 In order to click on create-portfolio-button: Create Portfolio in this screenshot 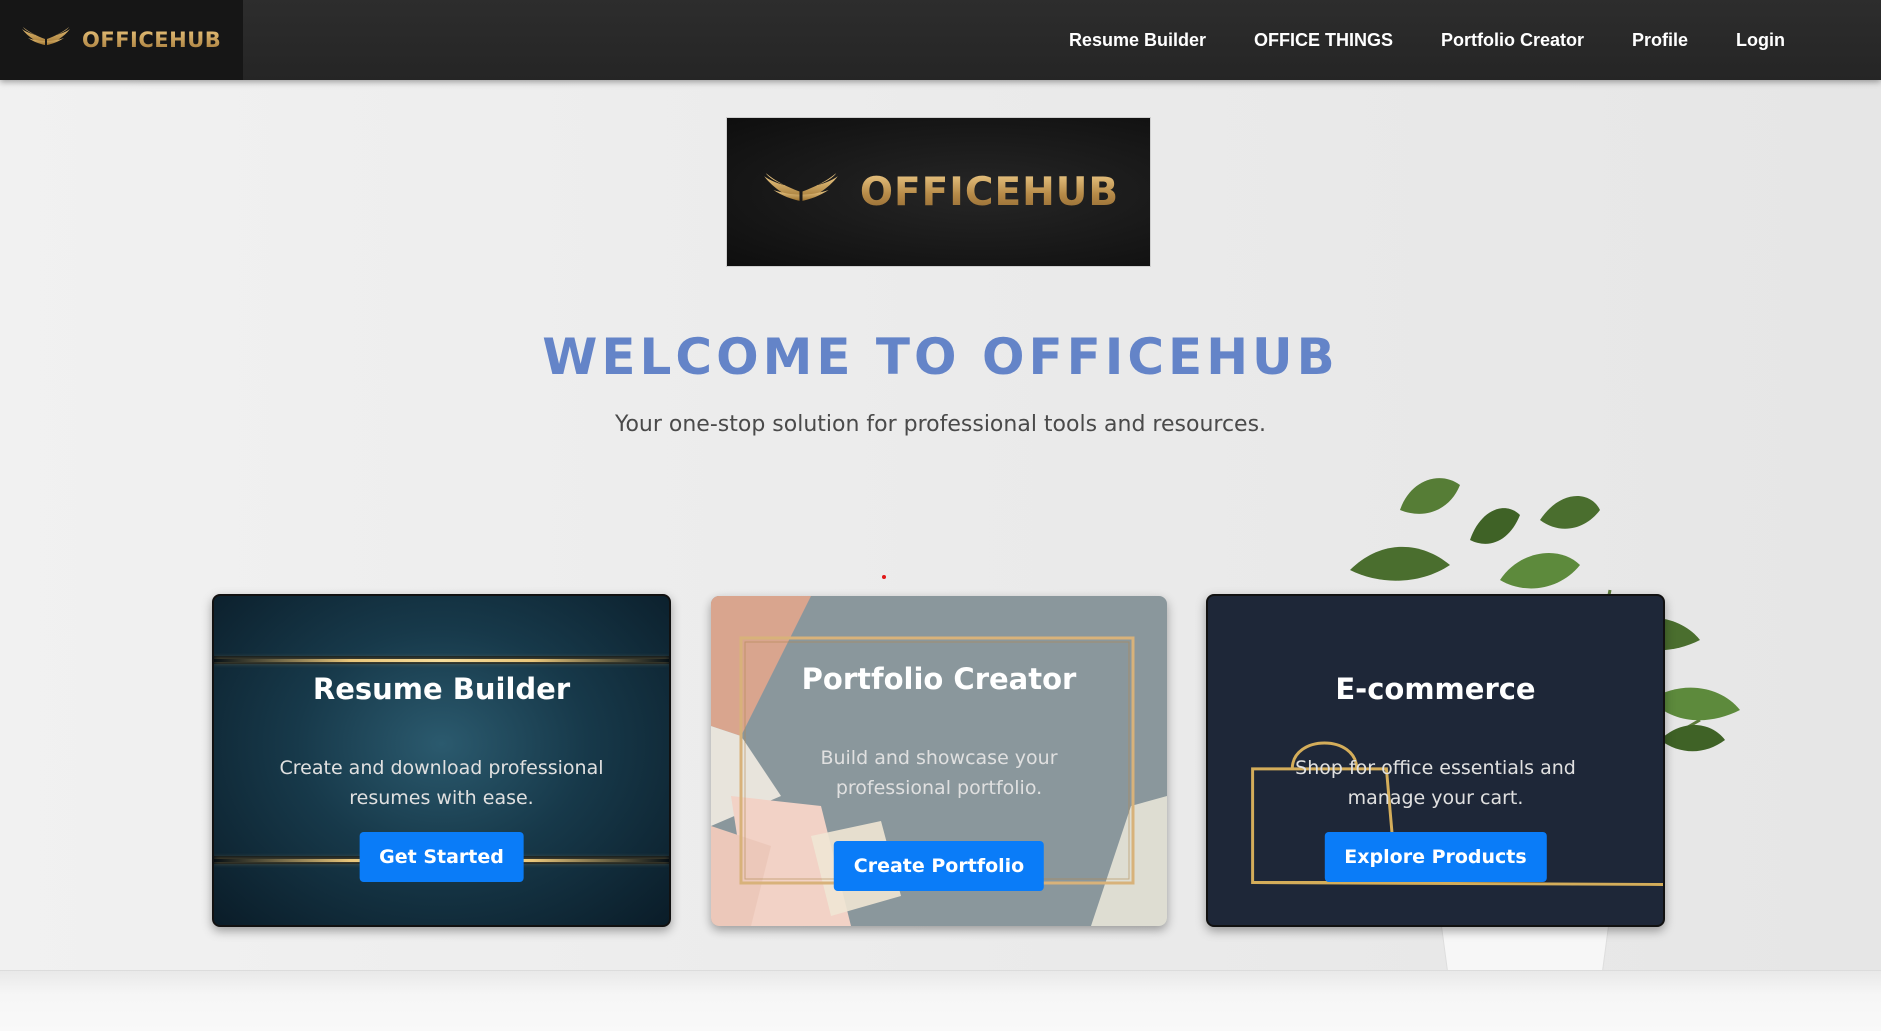, I will do `click(939, 866)`.